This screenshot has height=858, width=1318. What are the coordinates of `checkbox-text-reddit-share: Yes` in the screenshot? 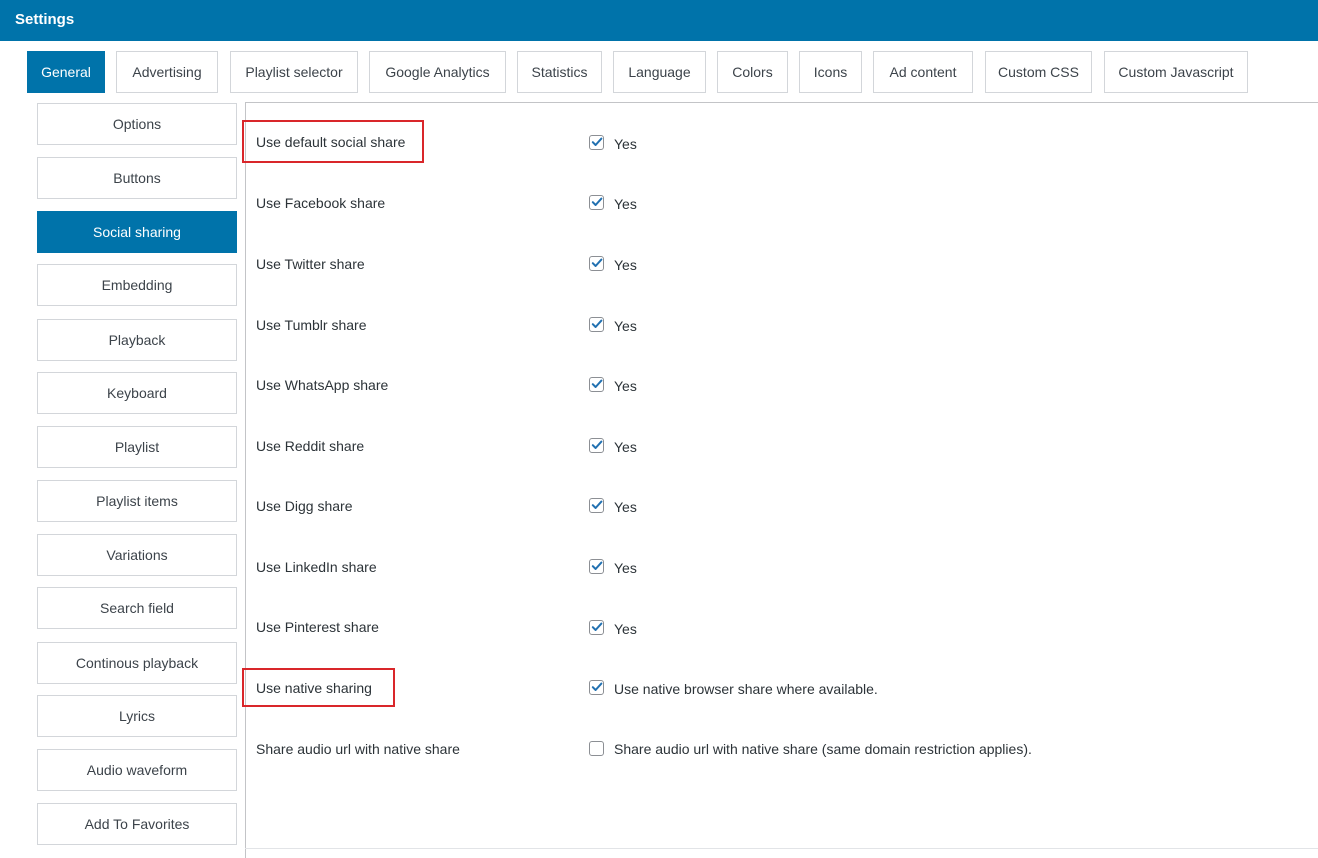 It's located at (625, 447).